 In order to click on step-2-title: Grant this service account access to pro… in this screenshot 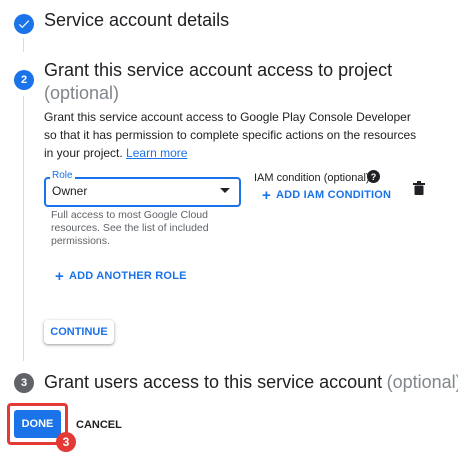, I will do `click(218, 70)`.